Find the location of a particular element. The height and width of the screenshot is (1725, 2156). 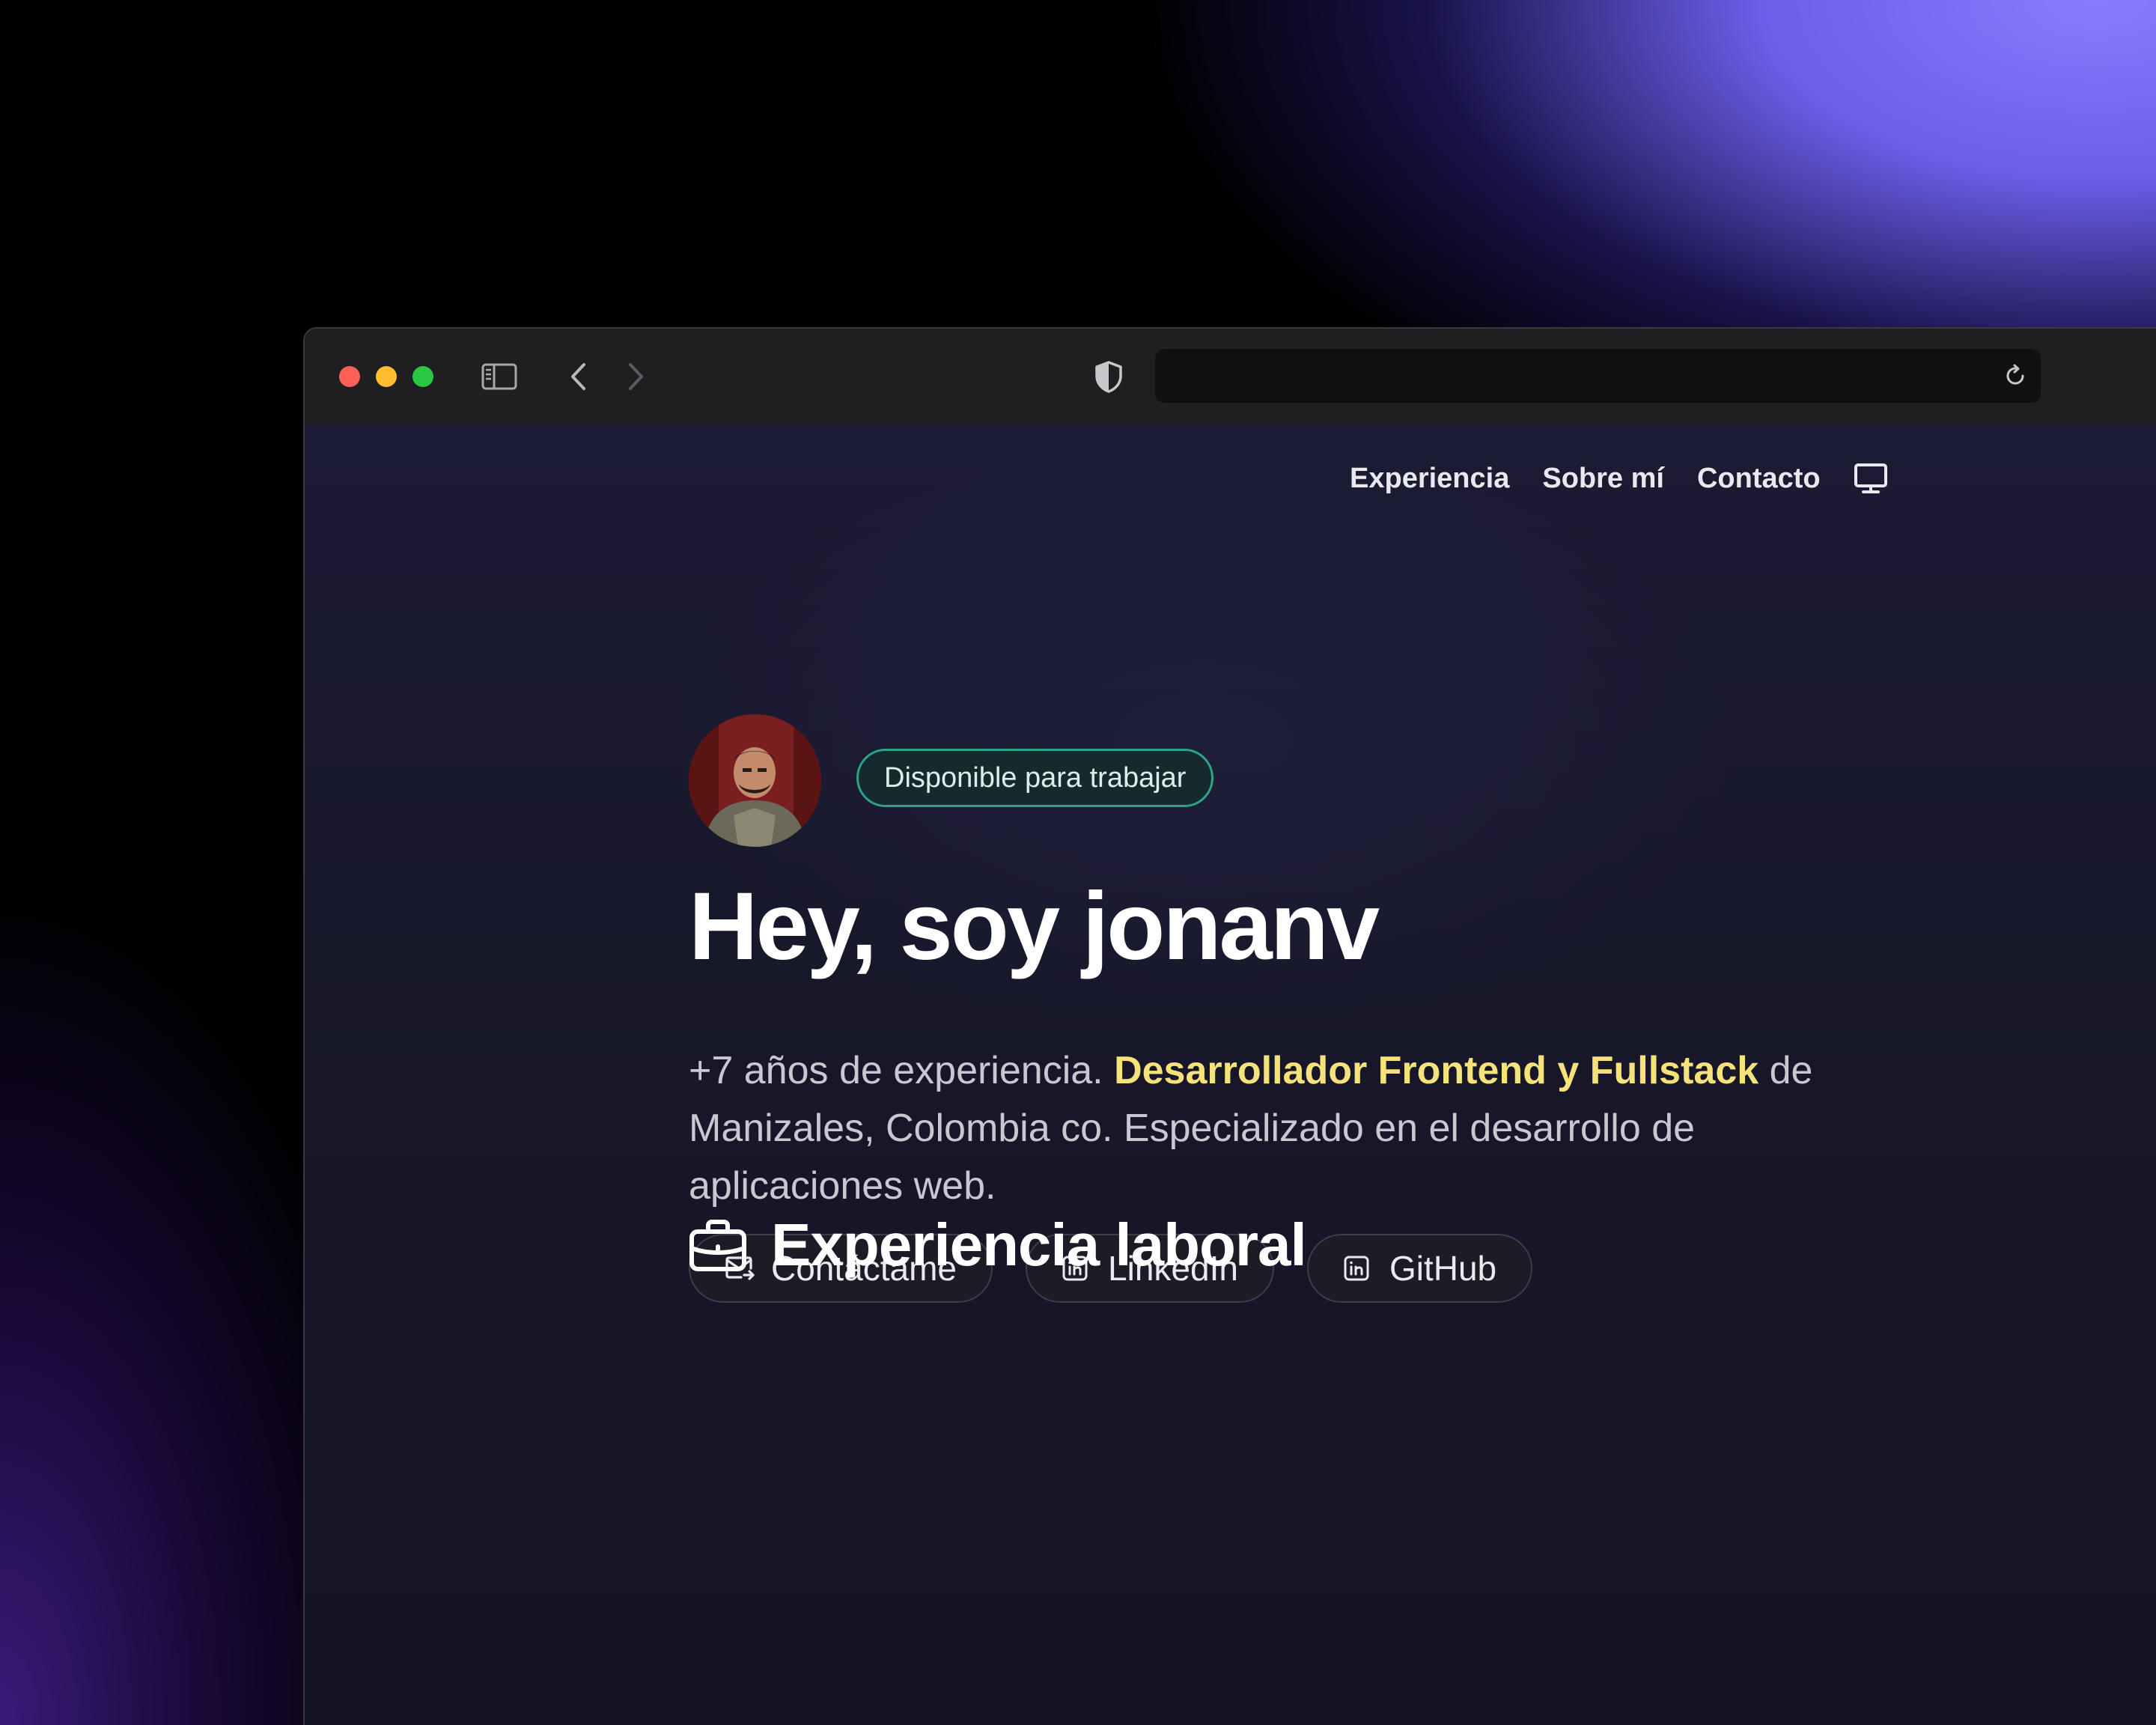

browser-toolbar is located at coordinates (1230, 377).